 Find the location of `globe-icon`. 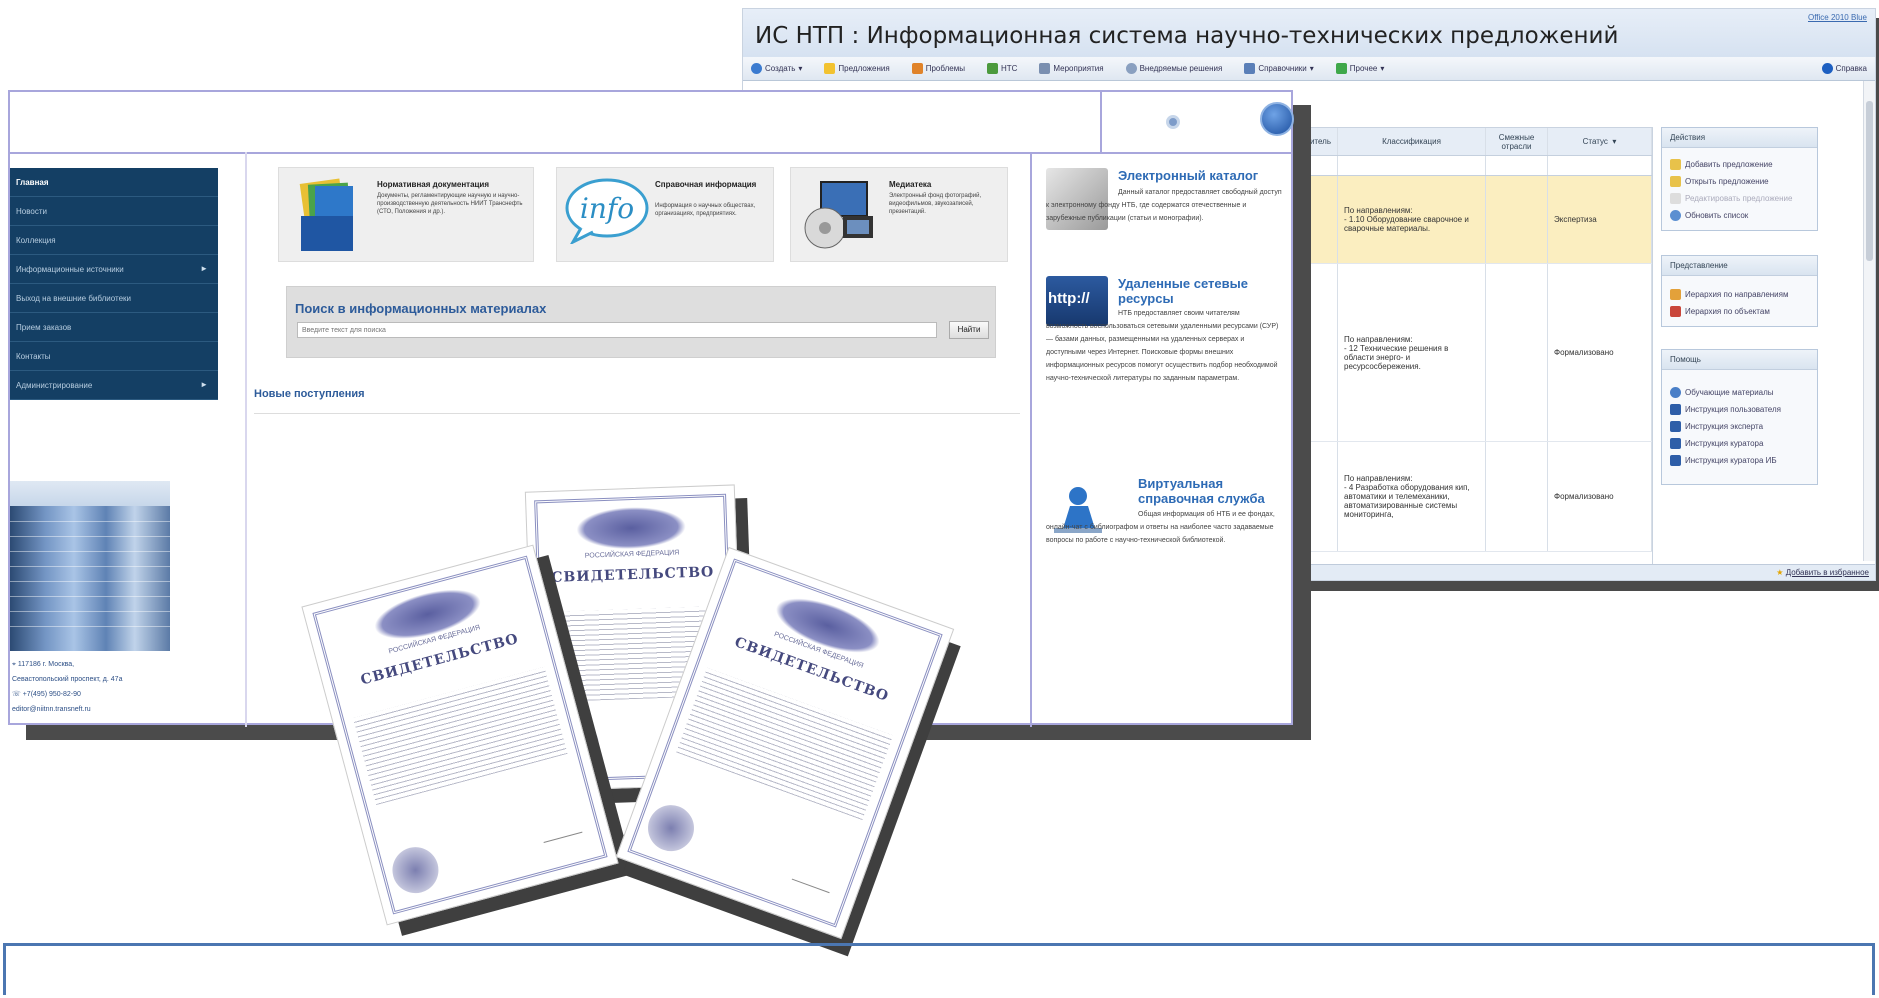

globe-icon is located at coordinates (1277, 119).